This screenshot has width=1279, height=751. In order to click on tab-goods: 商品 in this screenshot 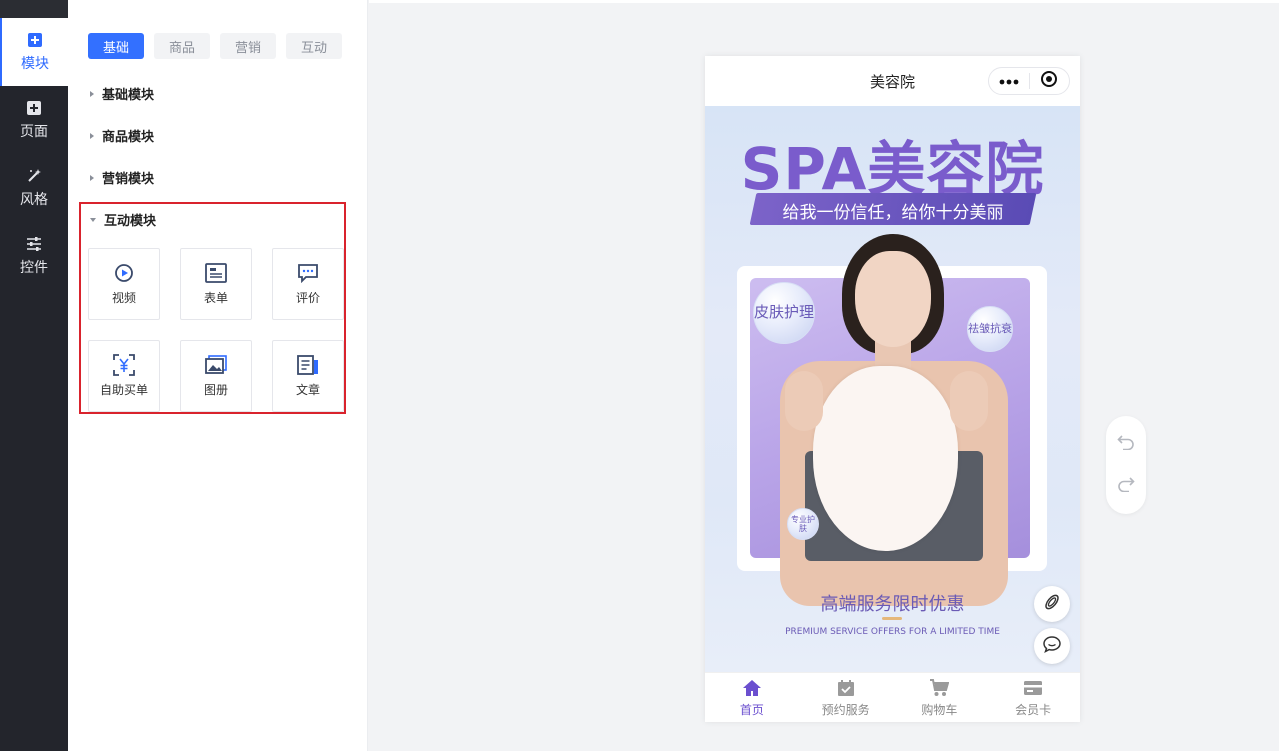, I will do `click(182, 46)`.